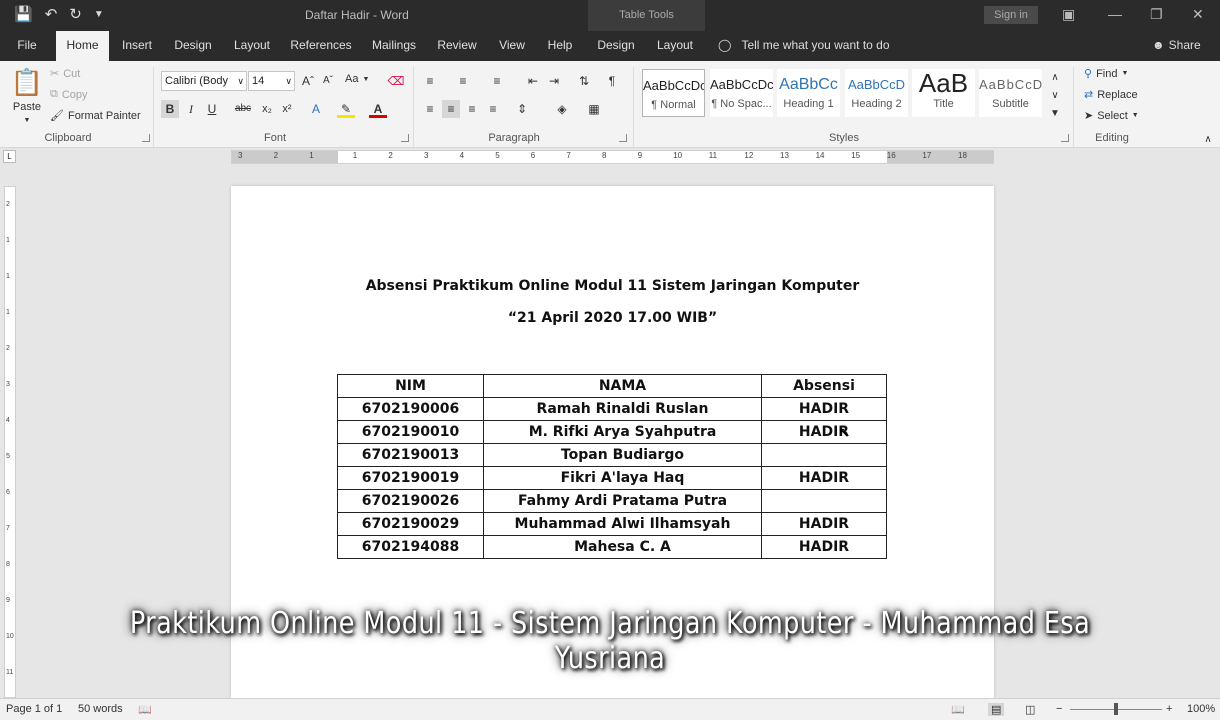 Image resolution: width=1220 pixels, height=720 pixels. I want to click on tab-mailings: Mailings, so click(394, 46).